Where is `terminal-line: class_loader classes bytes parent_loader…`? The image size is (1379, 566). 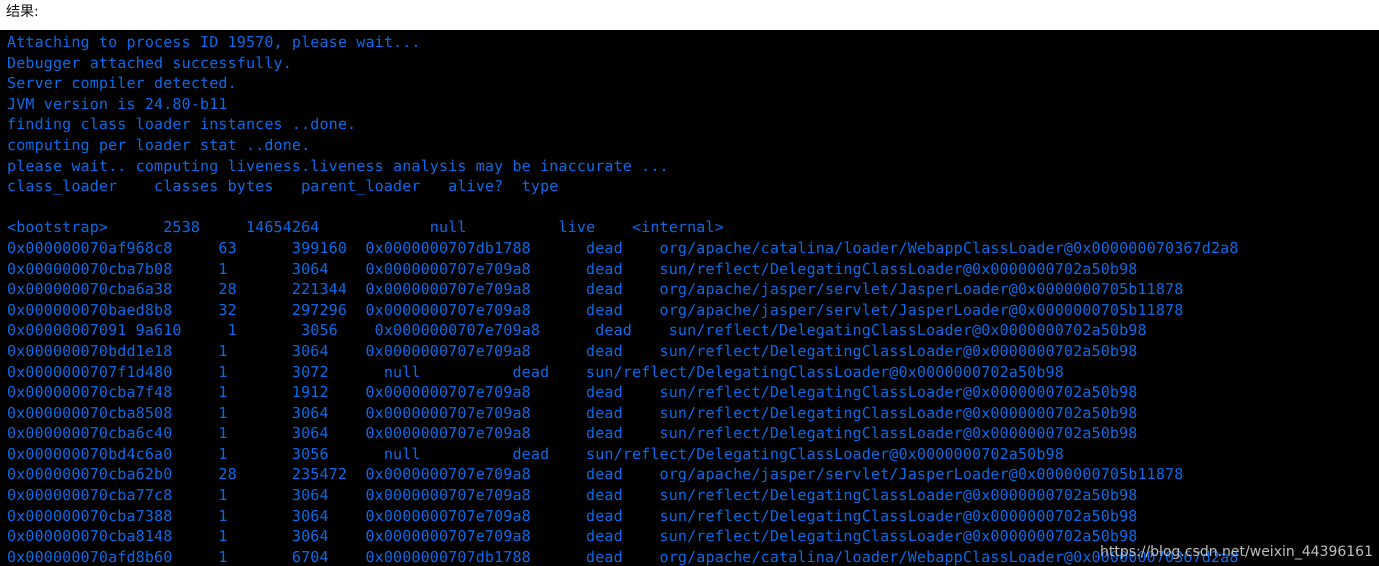 terminal-line: class_loader classes bytes parent_loader… is located at coordinates (283, 186).